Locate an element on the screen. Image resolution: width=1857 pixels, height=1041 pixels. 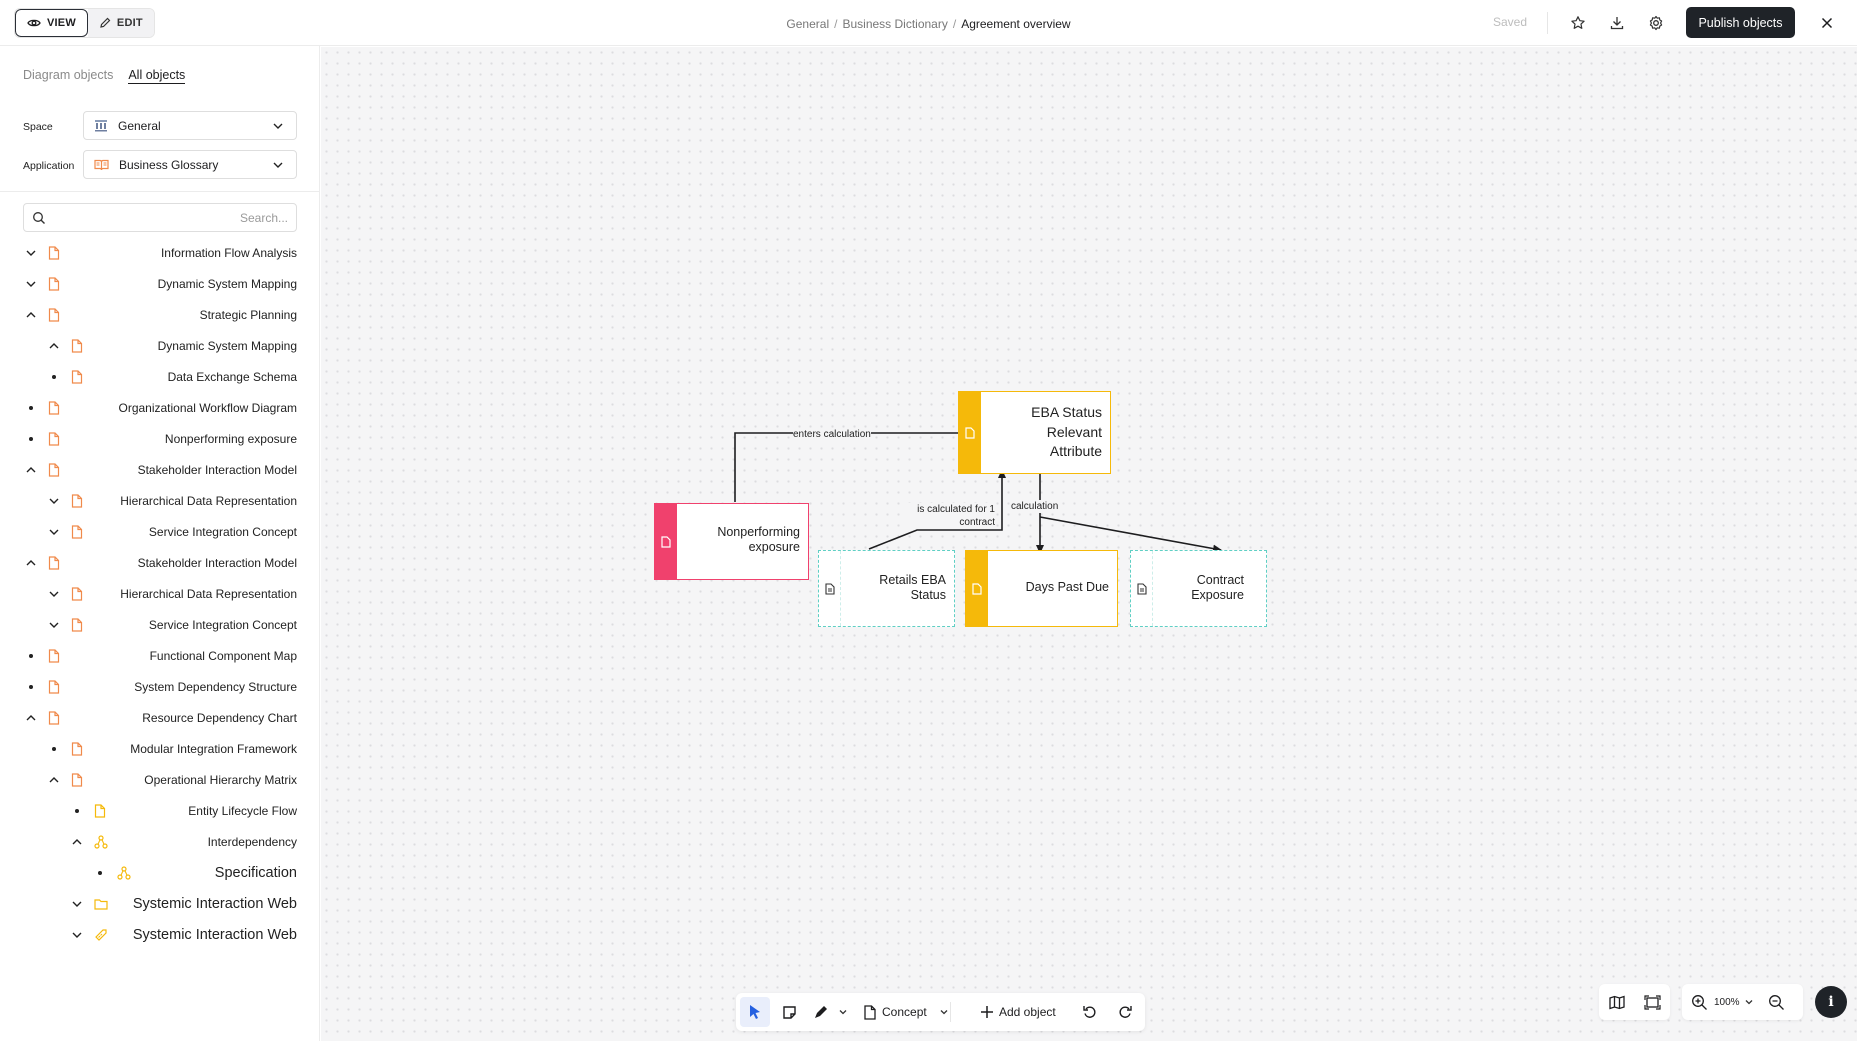
close-icon is located at coordinates (1827, 23).